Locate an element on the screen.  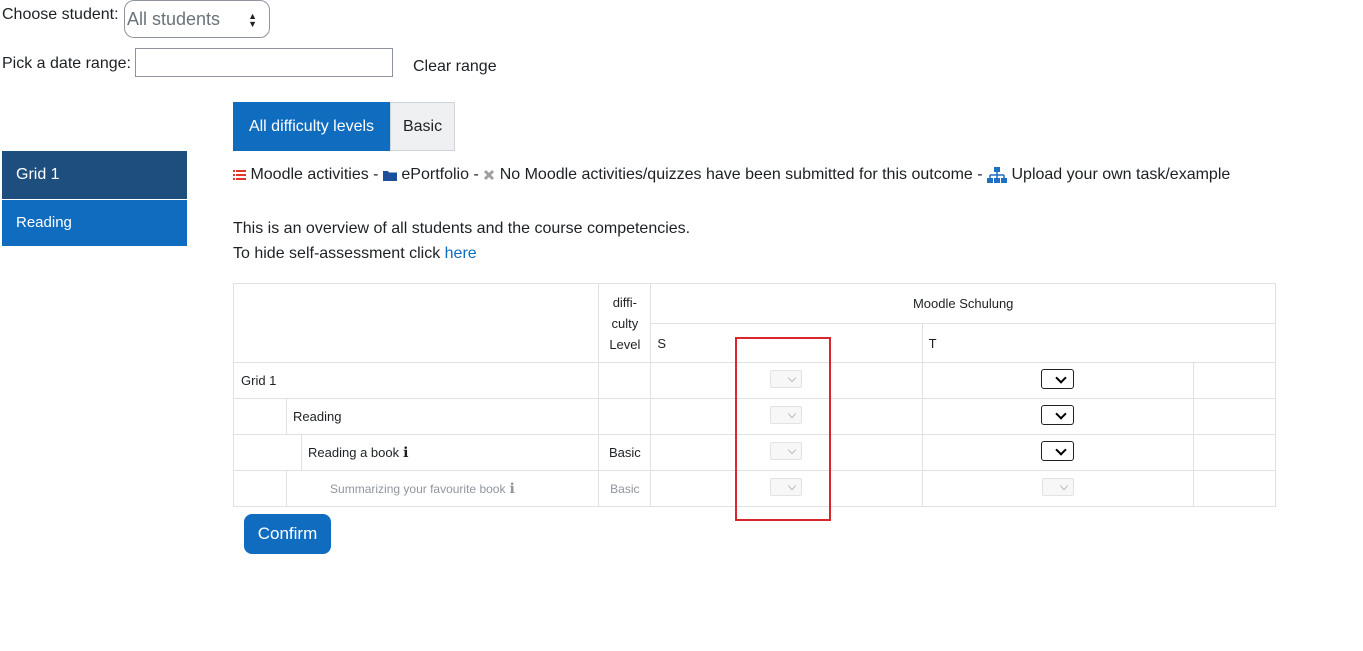
nav-item-grid-1: Grid 1 is located at coordinates (94, 175).